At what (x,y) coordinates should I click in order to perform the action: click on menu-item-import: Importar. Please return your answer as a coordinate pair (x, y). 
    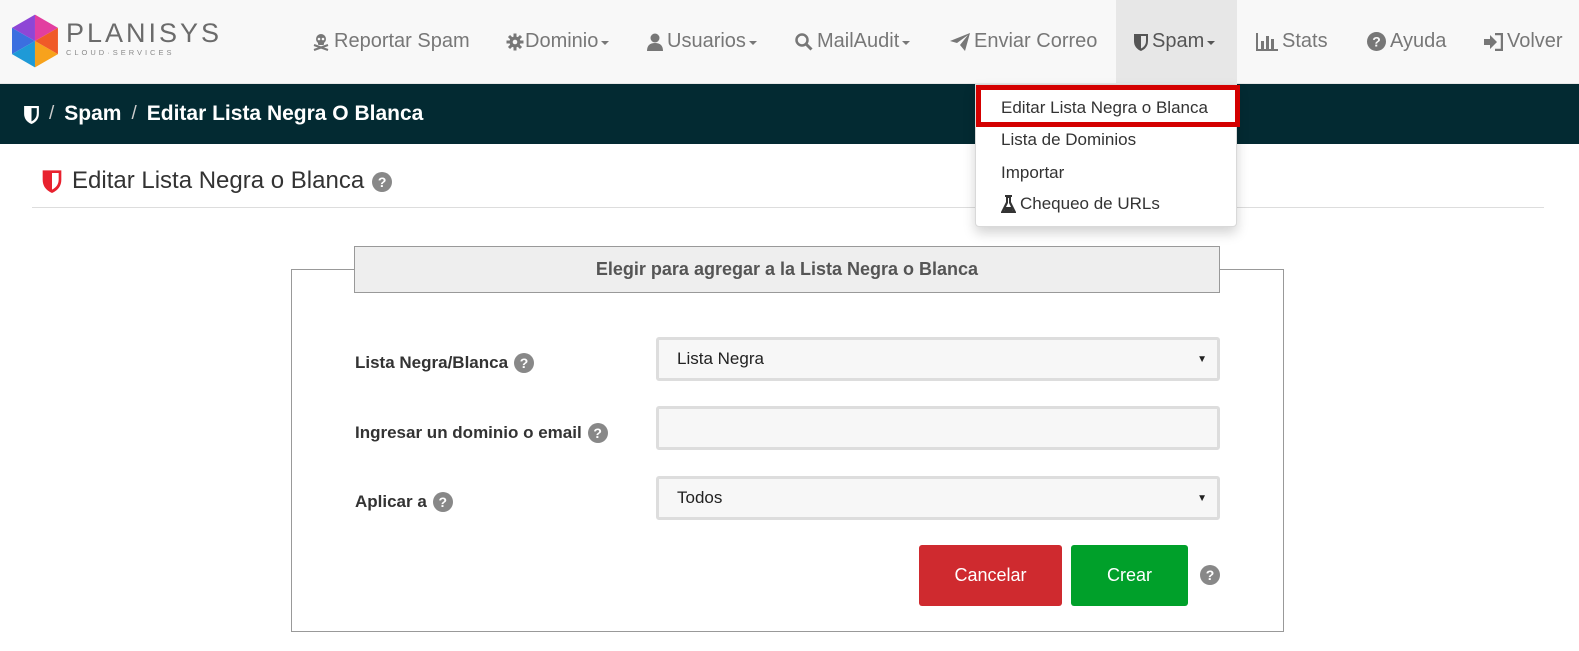
    Looking at the image, I should click on (1032, 173).